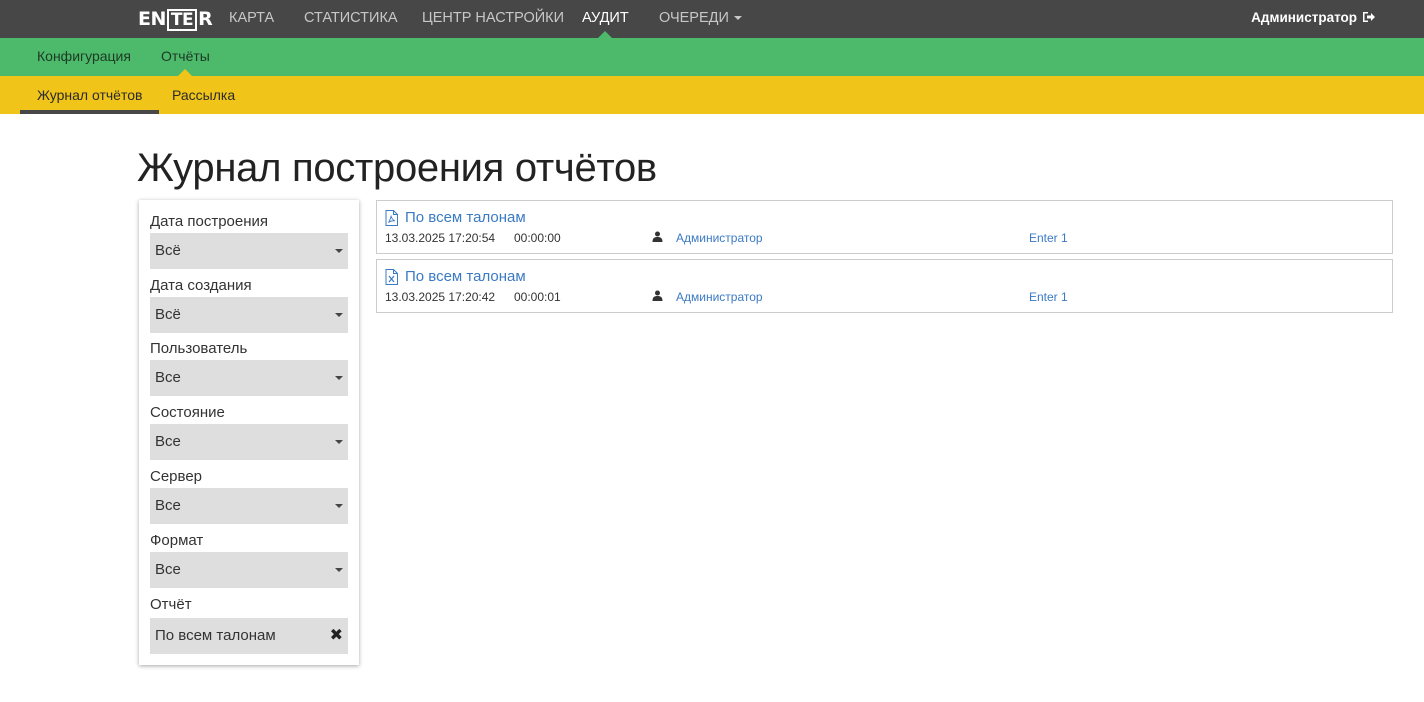  What do you see at coordinates (537, 238) in the screenshot?
I see `report-duration: 00:00:00` at bounding box center [537, 238].